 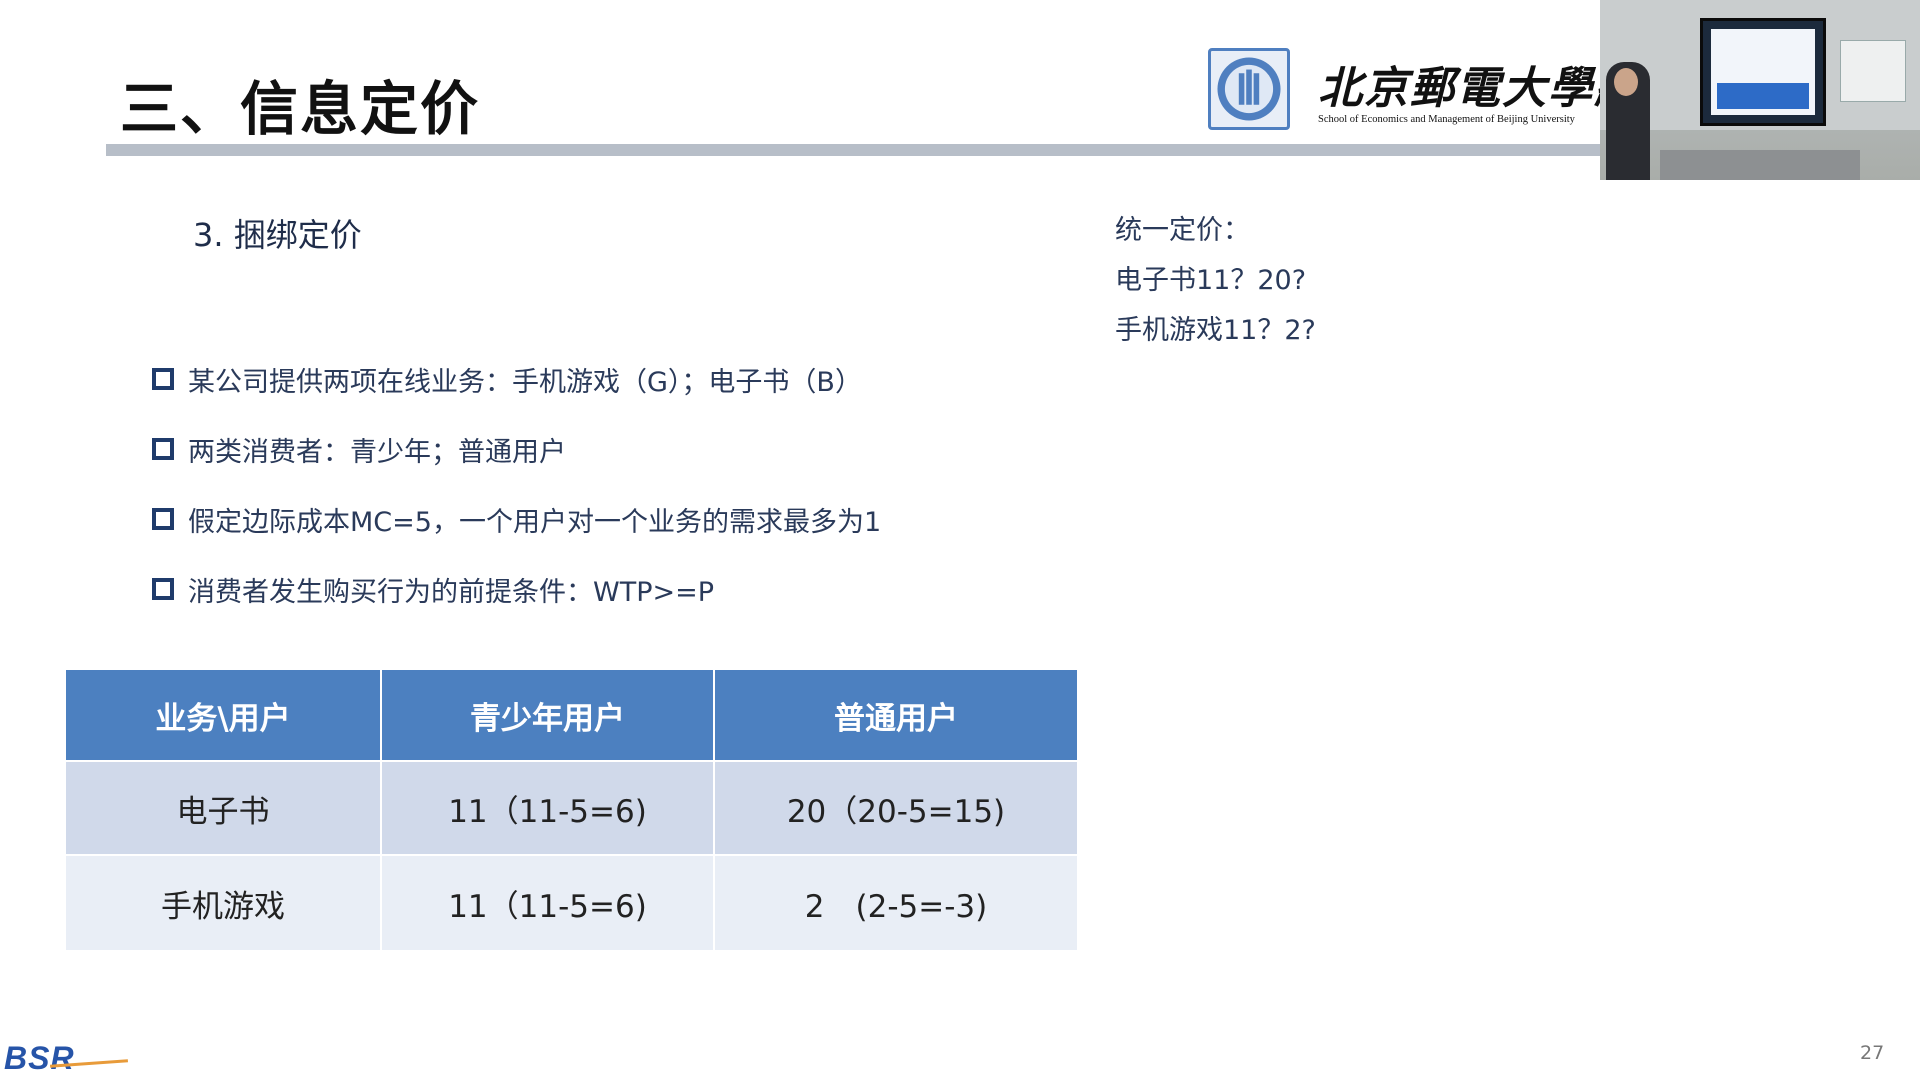 I want to click on bullet-item: 假定边际成本MC=5，一个用户对一个业务的需求最多为1, so click(x=516, y=519).